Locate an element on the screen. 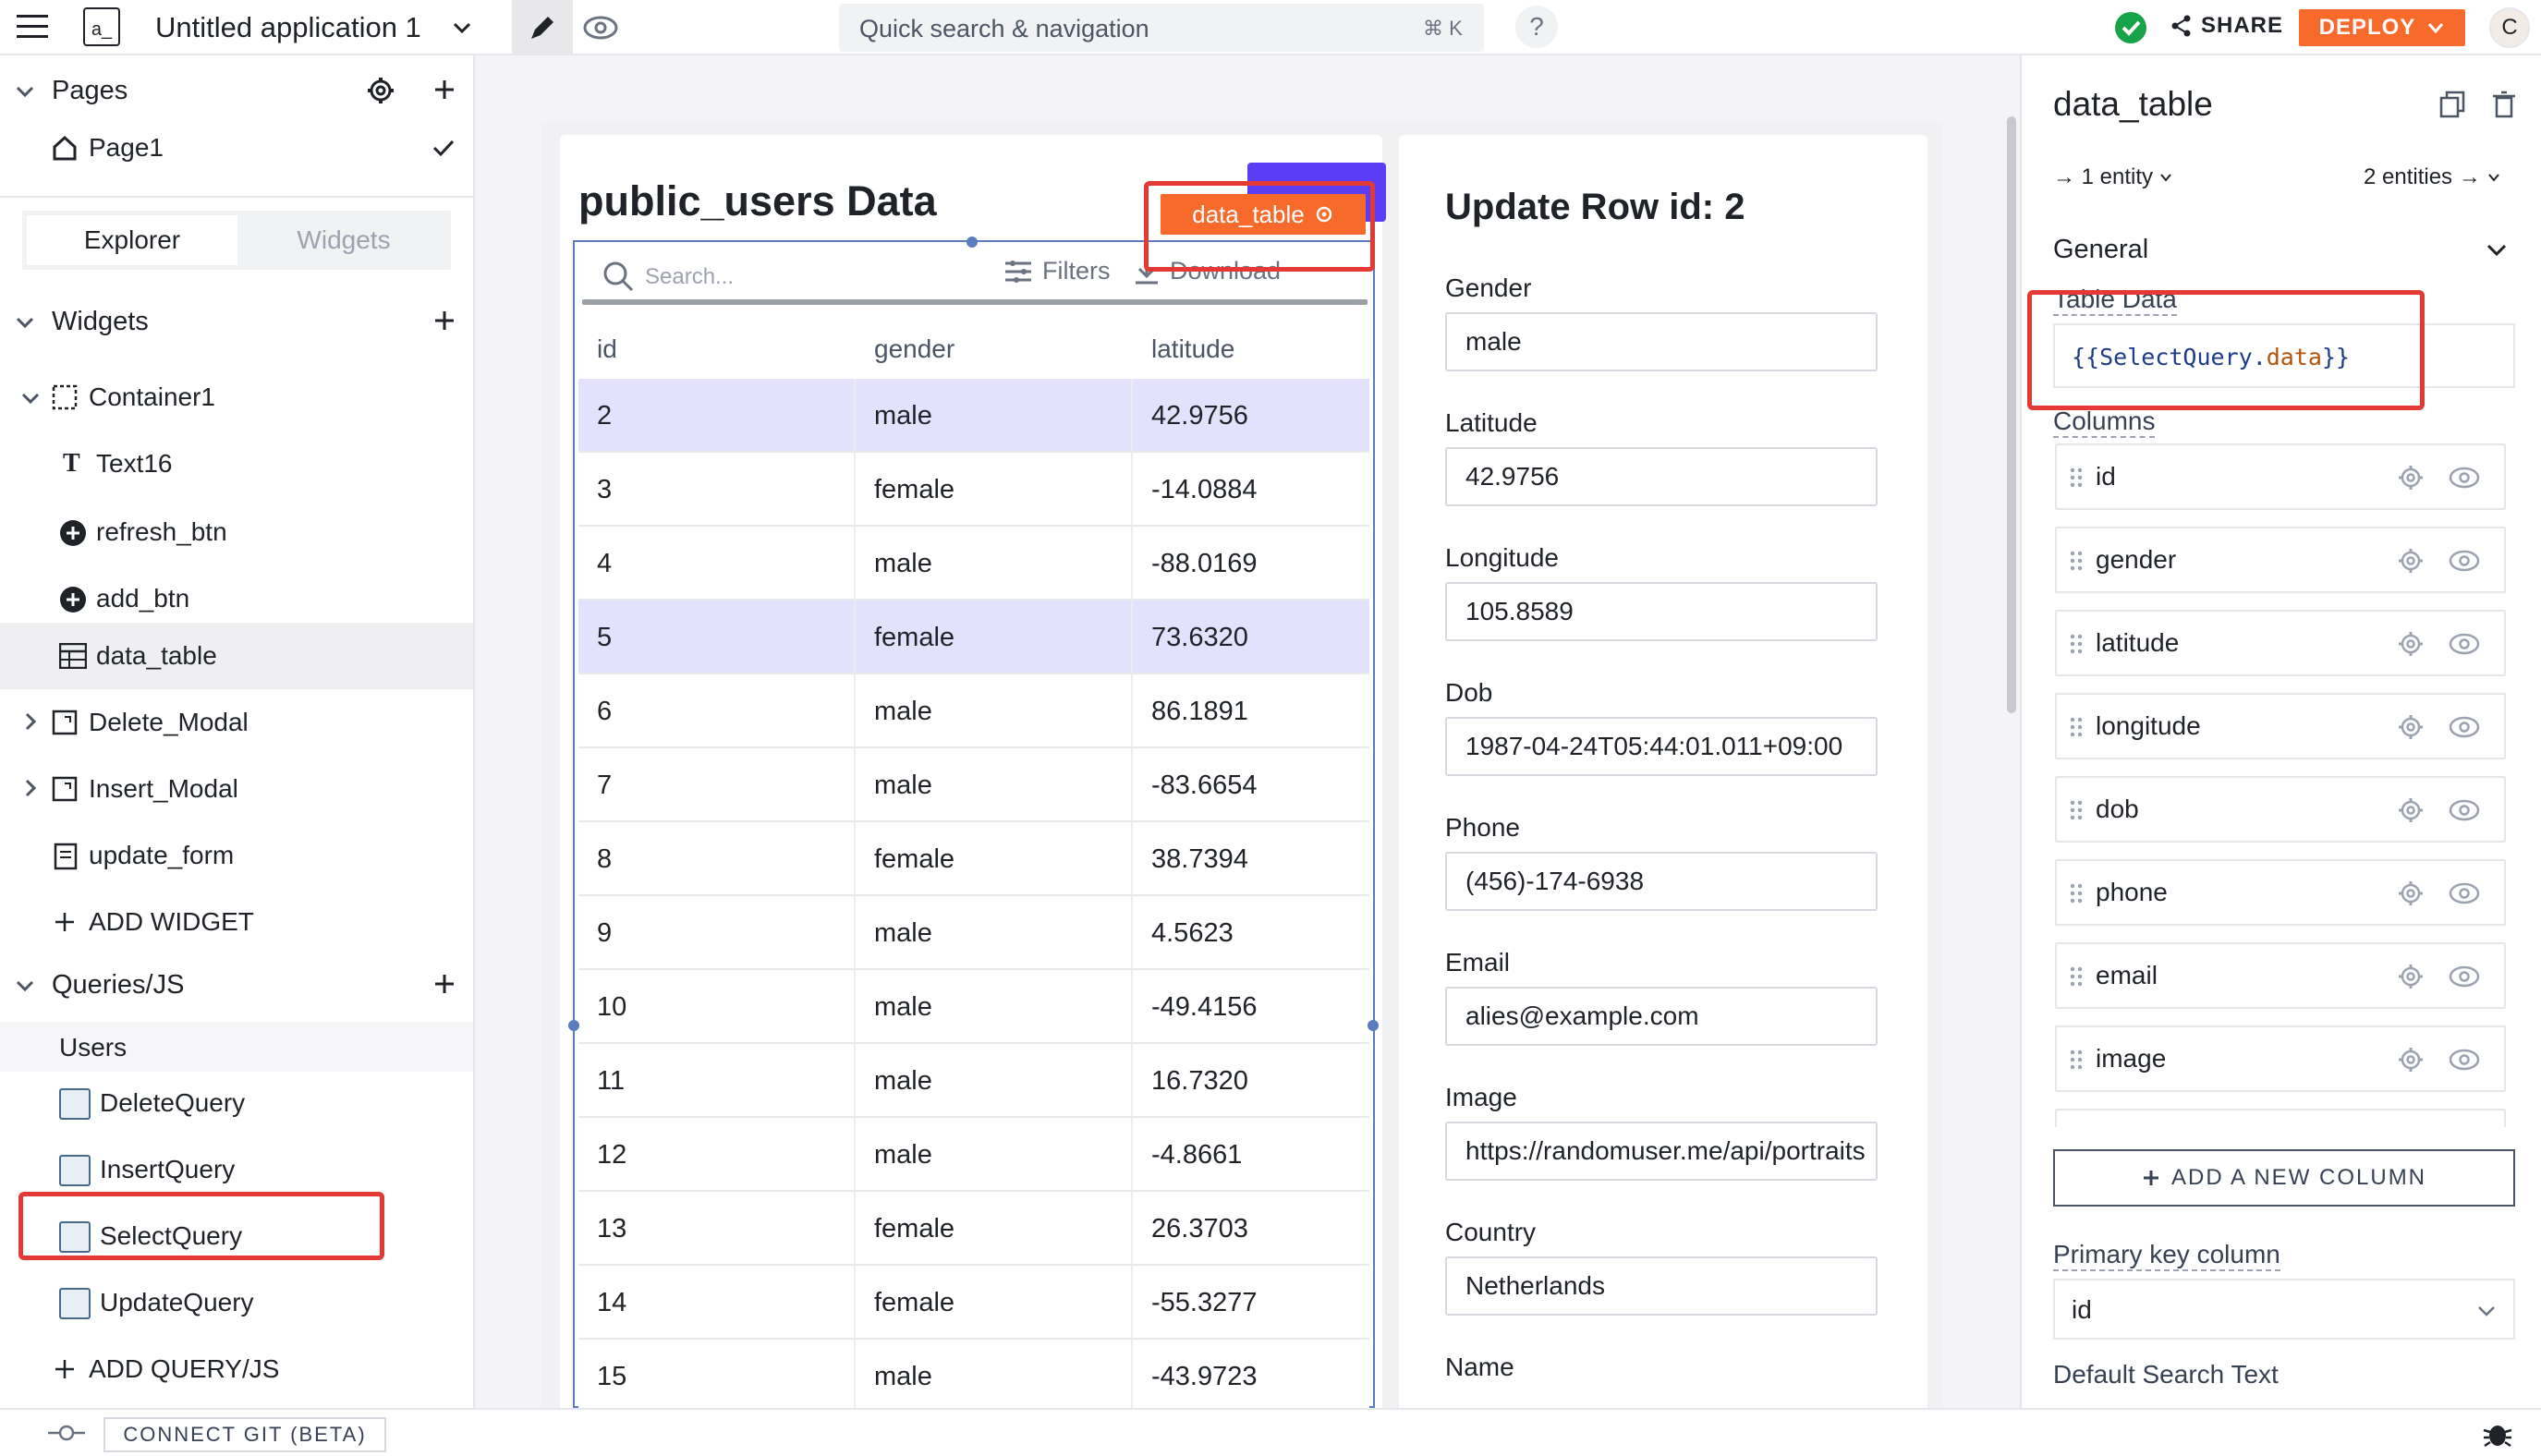 The height and width of the screenshot is (1456, 2541). widget-name-title: data_table is located at coordinates (2133, 104).